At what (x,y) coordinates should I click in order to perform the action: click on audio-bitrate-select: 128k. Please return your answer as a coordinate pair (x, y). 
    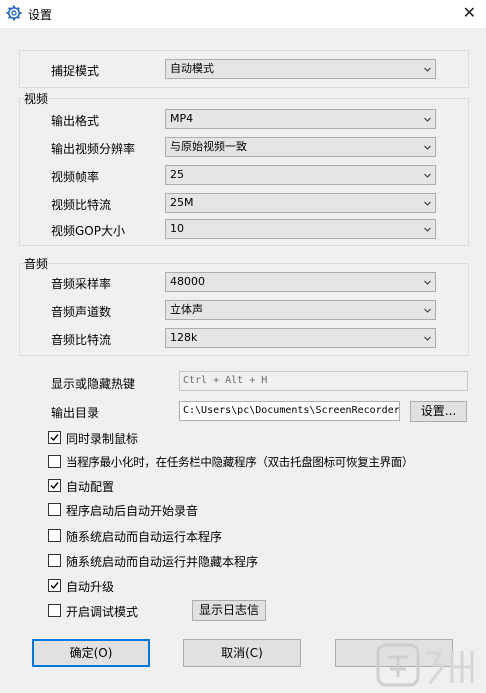
    Looking at the image, I should click on (300, 338).